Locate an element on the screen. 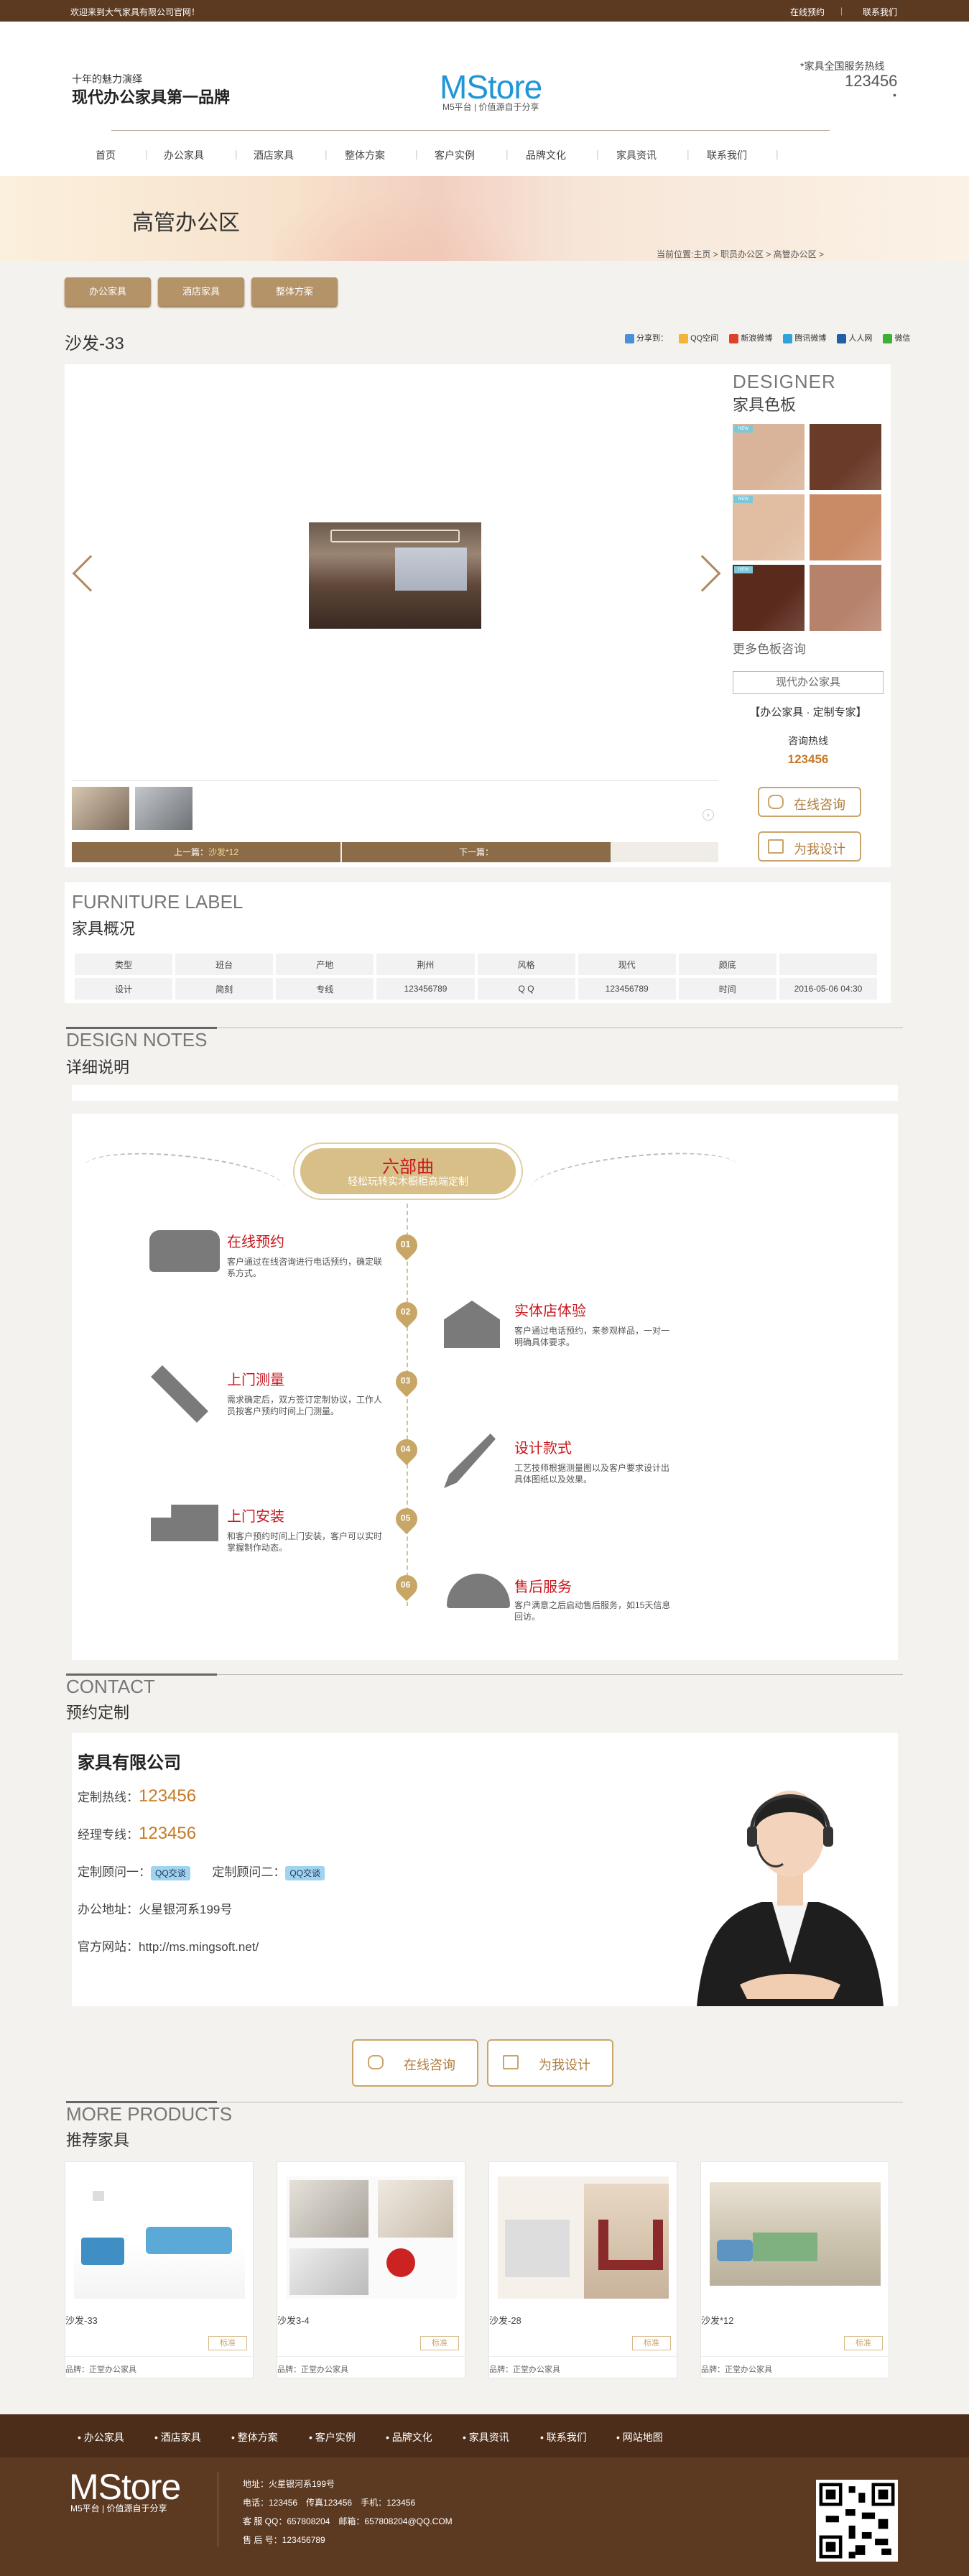 The image size is (969, 2576). nav-item-news: 家具资讯 is located at coordinates (636, 155).